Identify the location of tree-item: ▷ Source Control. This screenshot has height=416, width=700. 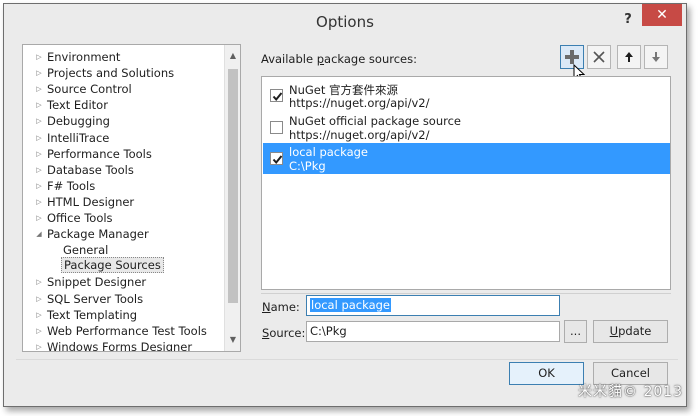
(123, 89).